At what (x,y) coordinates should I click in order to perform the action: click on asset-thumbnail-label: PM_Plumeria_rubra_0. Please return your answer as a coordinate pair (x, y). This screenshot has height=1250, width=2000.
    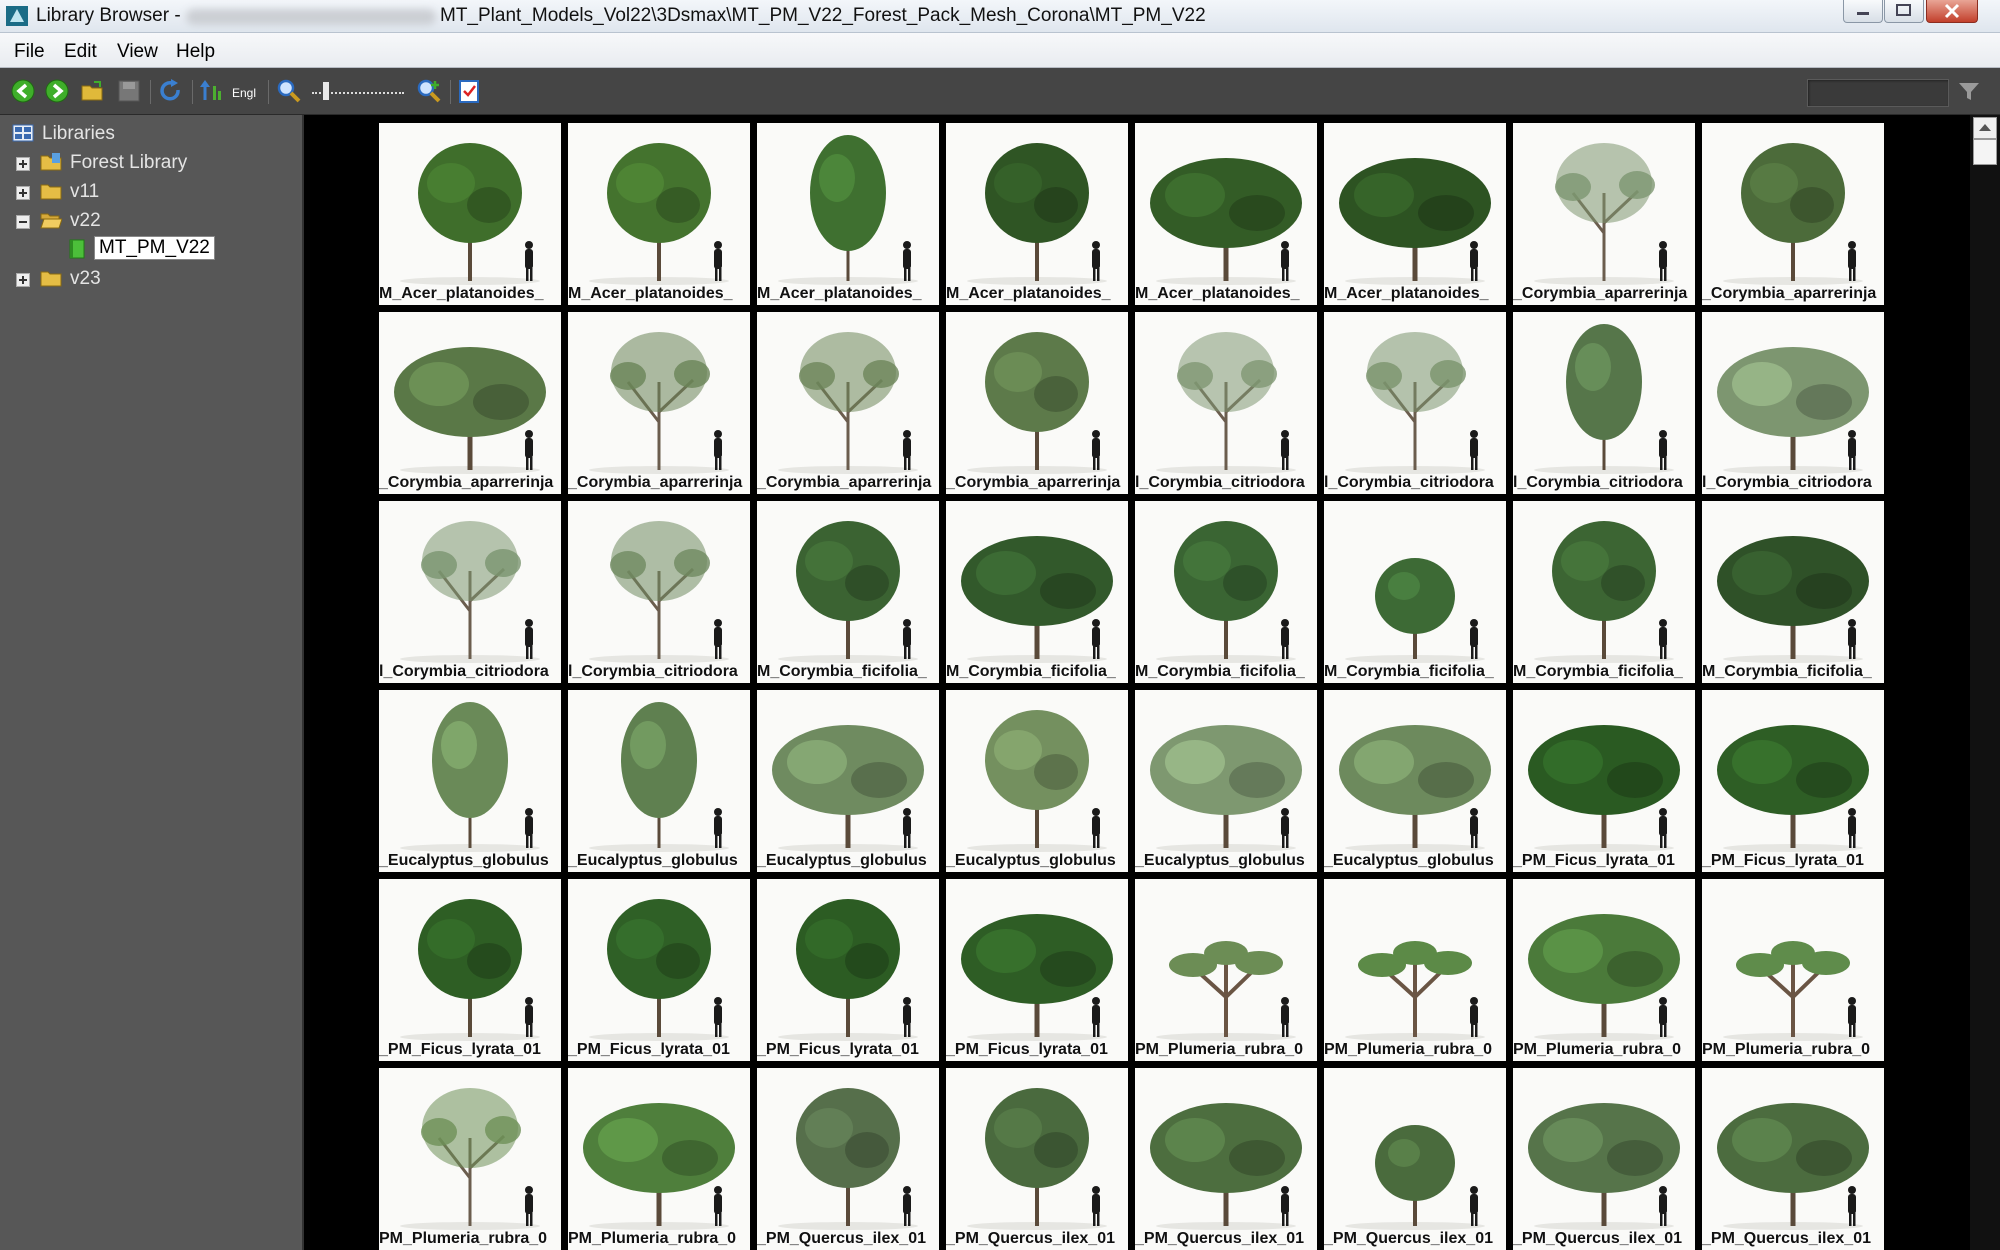
    Looking at the image, I should click on (1219, 1049).